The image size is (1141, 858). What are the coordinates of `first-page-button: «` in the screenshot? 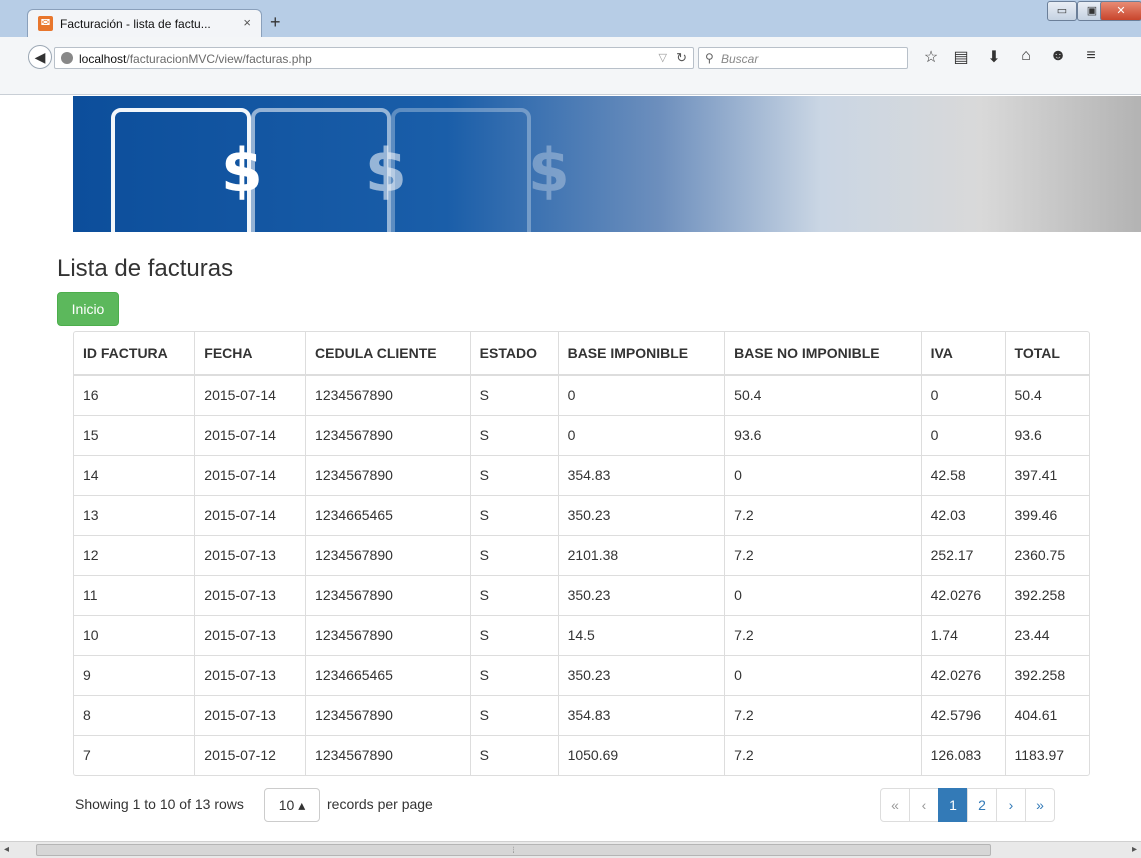 It's located at (895, 805).